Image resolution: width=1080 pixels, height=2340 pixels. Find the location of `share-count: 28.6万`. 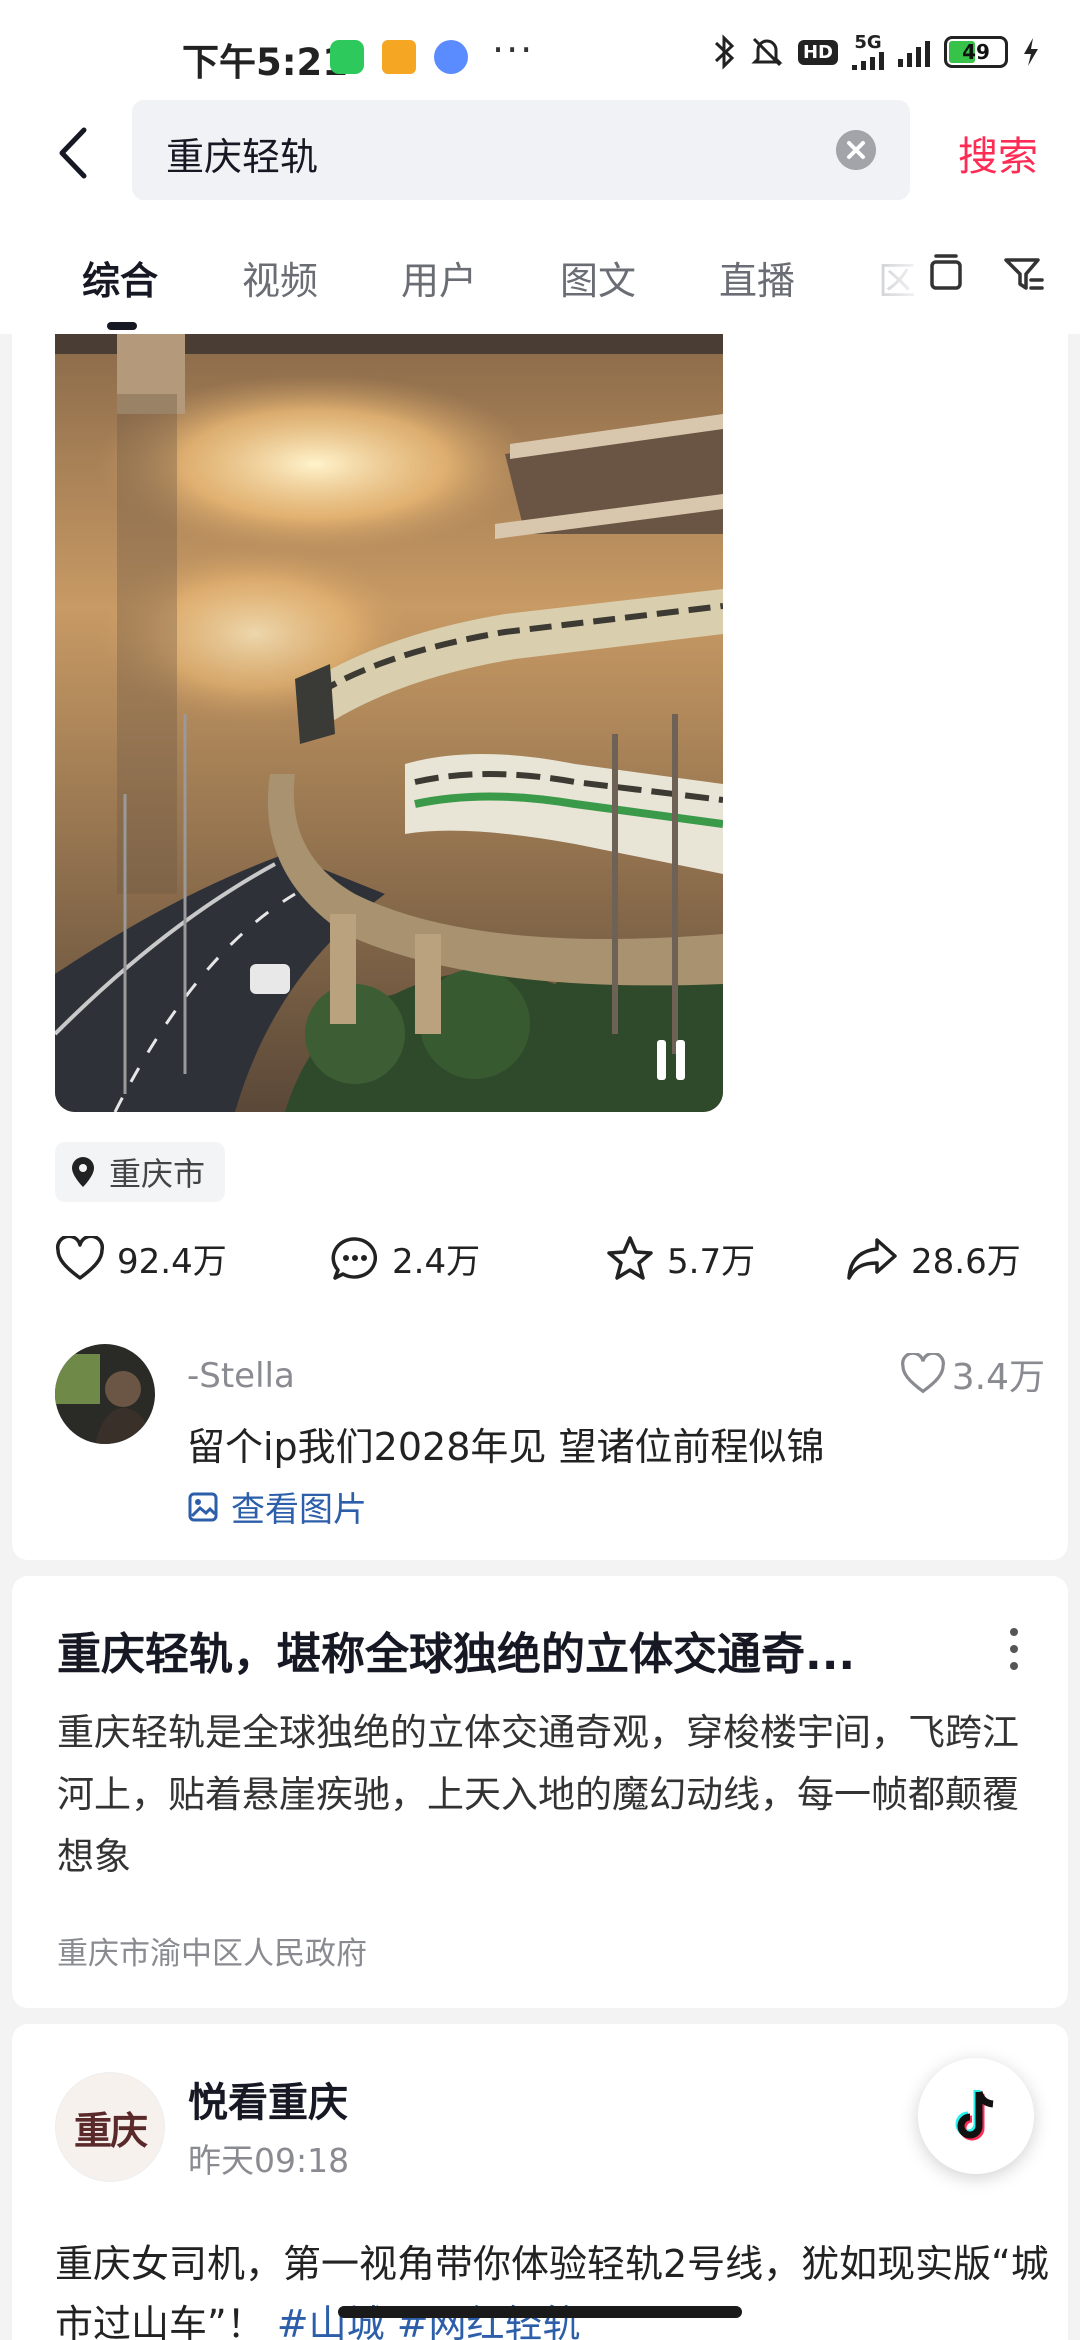

share-count: 28.6万 is located at coordinates (966, 1262).